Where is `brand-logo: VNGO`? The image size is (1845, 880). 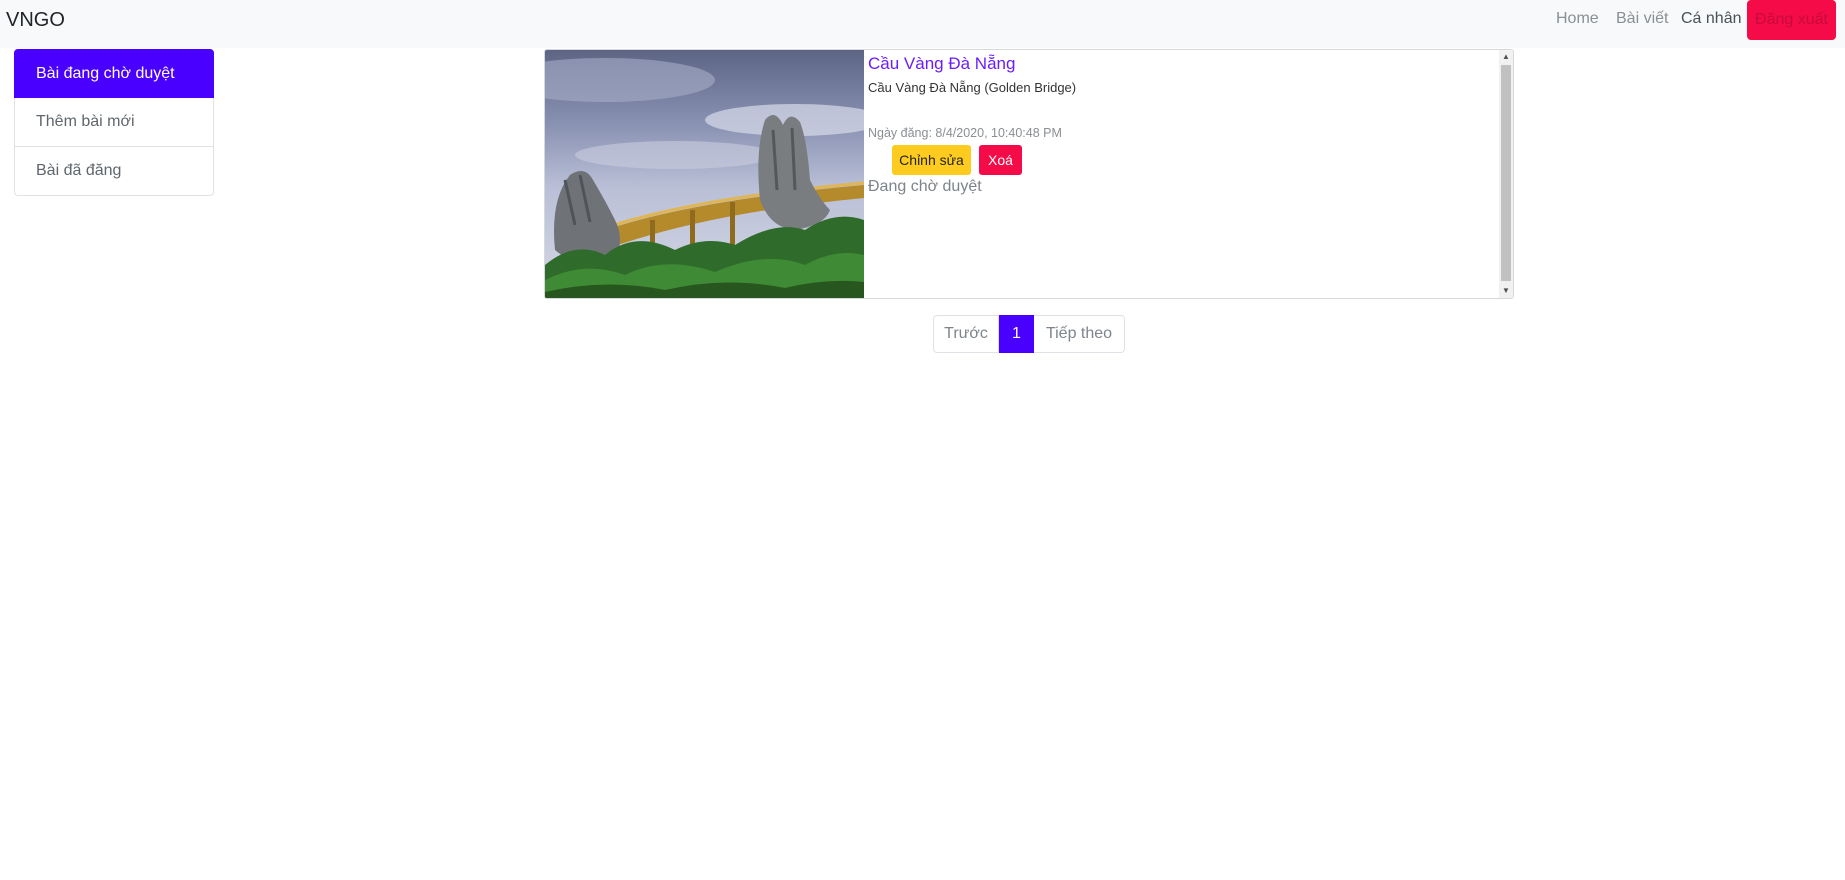
brand-logo: VNGO is located at coordinates (35, 20).